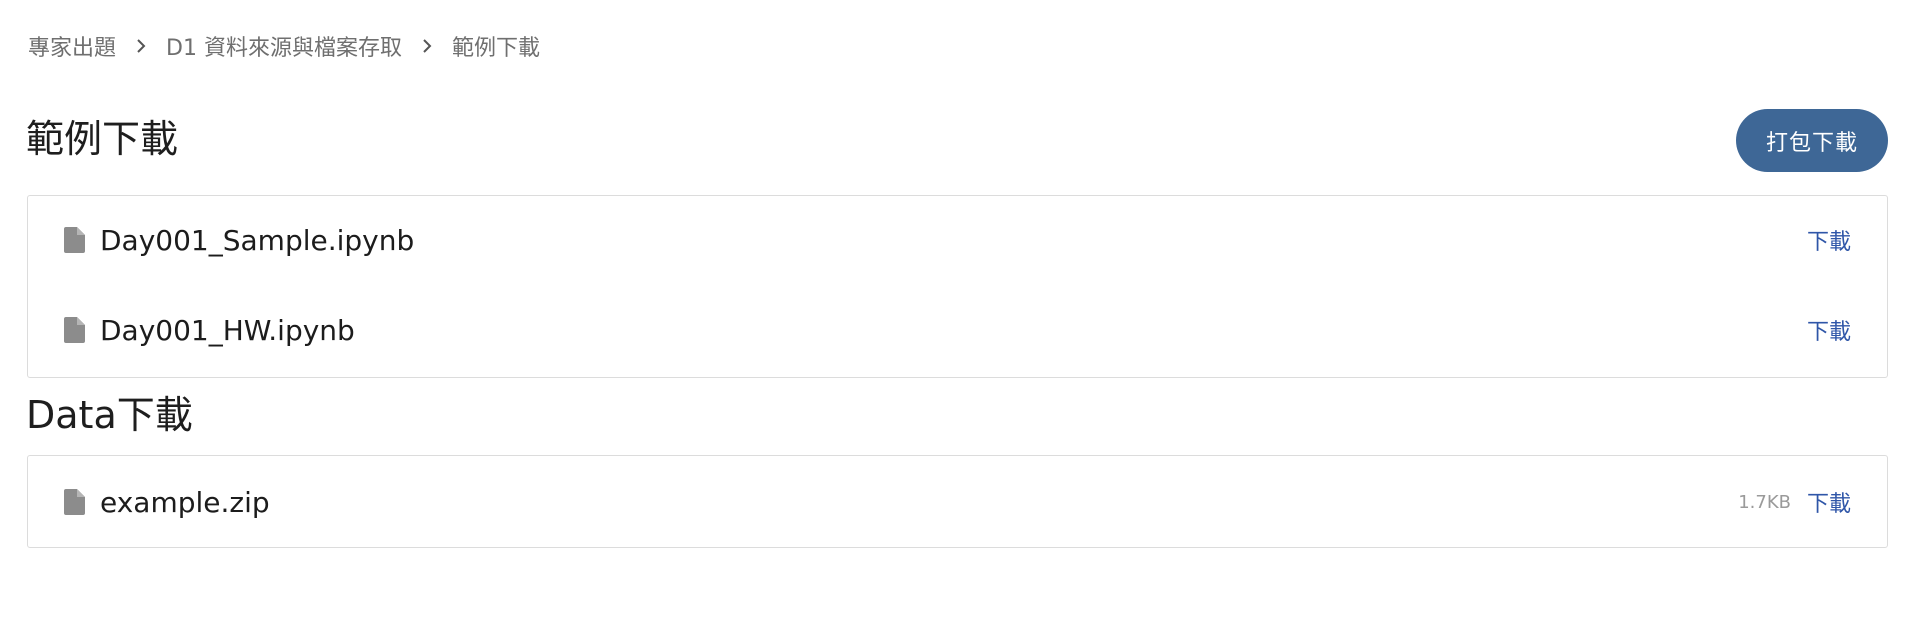 This screenshot has height=630, width=1920. I want to click on pack-download-button: 打包下載, so click(1812, 140).